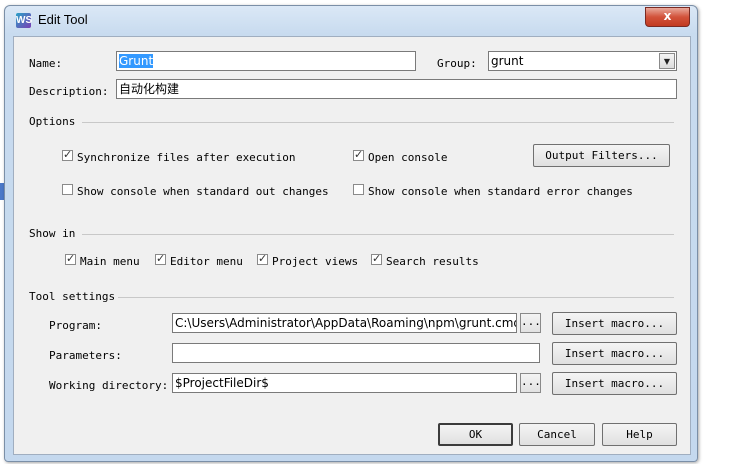 Image resolution: width=749 pixels, height=464 pixels. Describe the element at coordinates (356, 353) in the screenshot. I see `parameters-input` at that location.